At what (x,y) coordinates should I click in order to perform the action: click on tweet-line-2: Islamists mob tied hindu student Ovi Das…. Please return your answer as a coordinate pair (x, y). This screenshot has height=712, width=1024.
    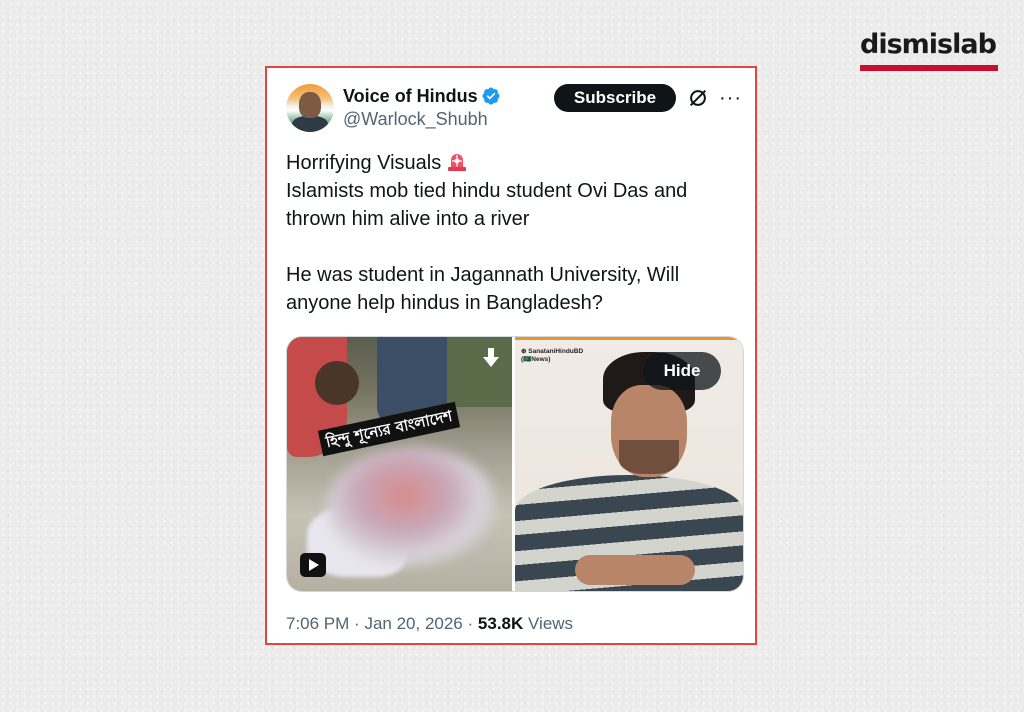
    Looking at the image, I should click on (487, 205).